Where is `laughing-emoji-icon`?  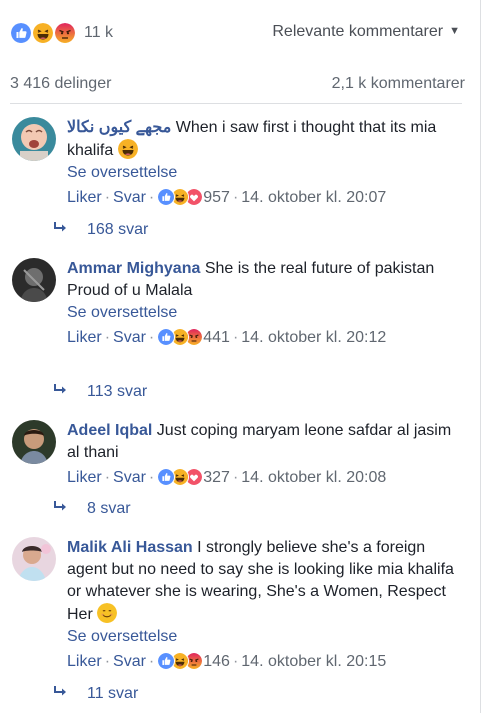 laughing-emoji-icon is located at coordinates (128, 149).